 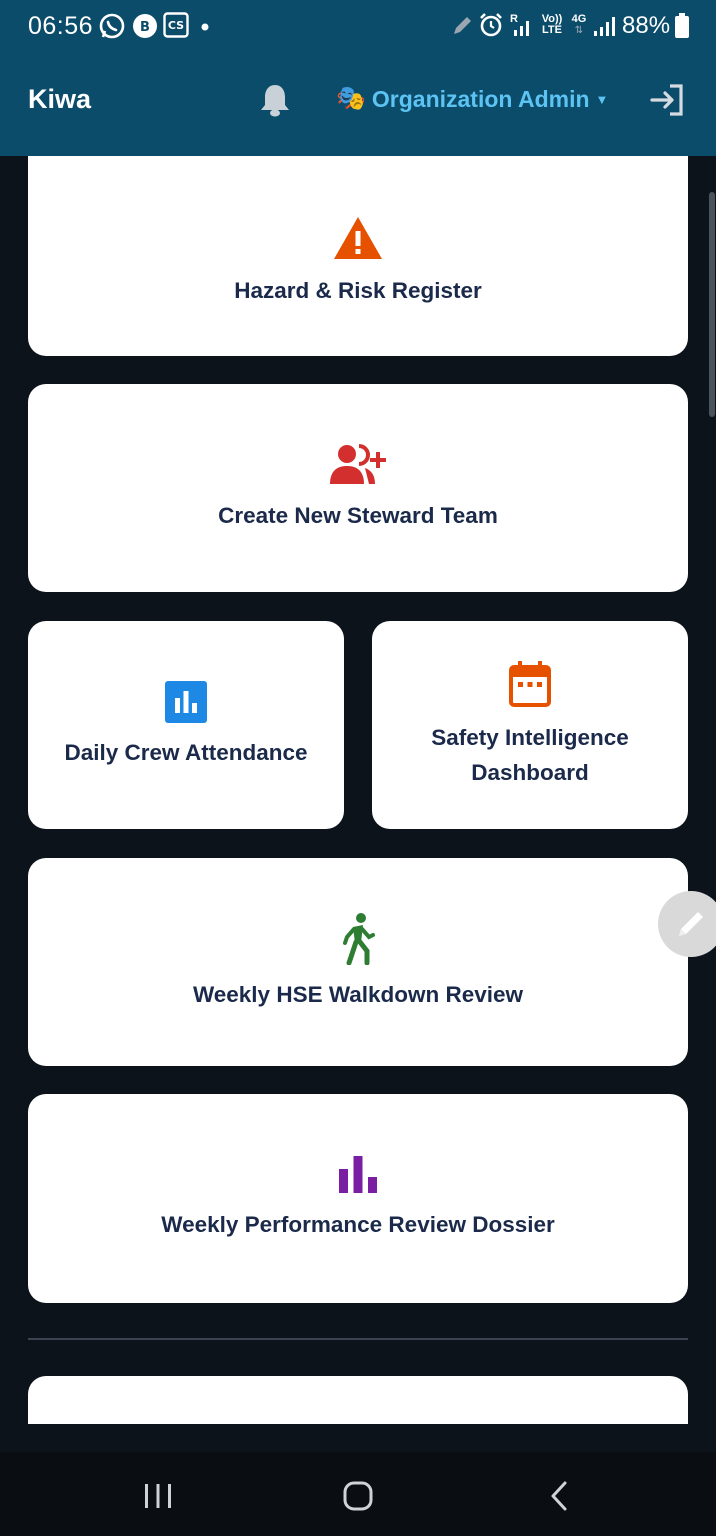 I want to click on edit-fab-button, so click(x=687, y=924).